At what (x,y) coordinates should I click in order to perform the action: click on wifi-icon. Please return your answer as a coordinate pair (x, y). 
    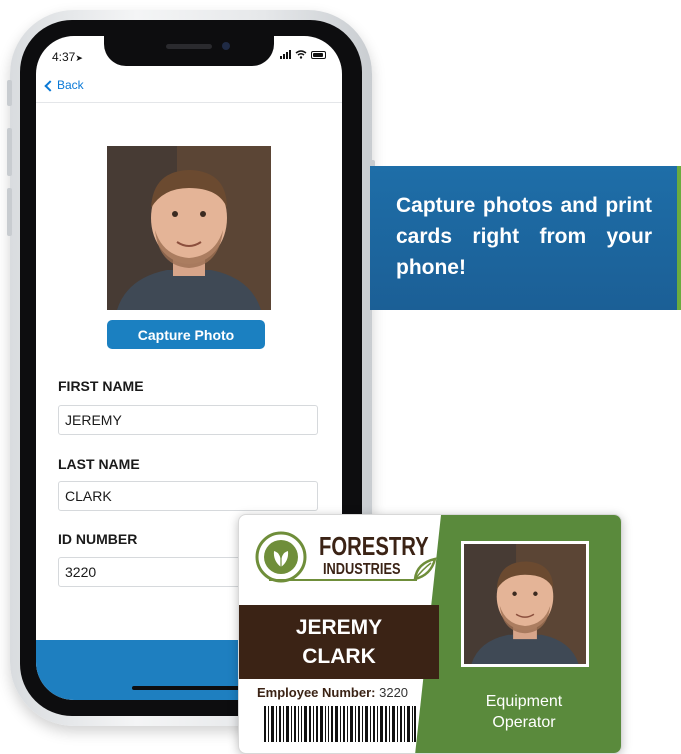
    Looking at the image, I should click on (301, 54).